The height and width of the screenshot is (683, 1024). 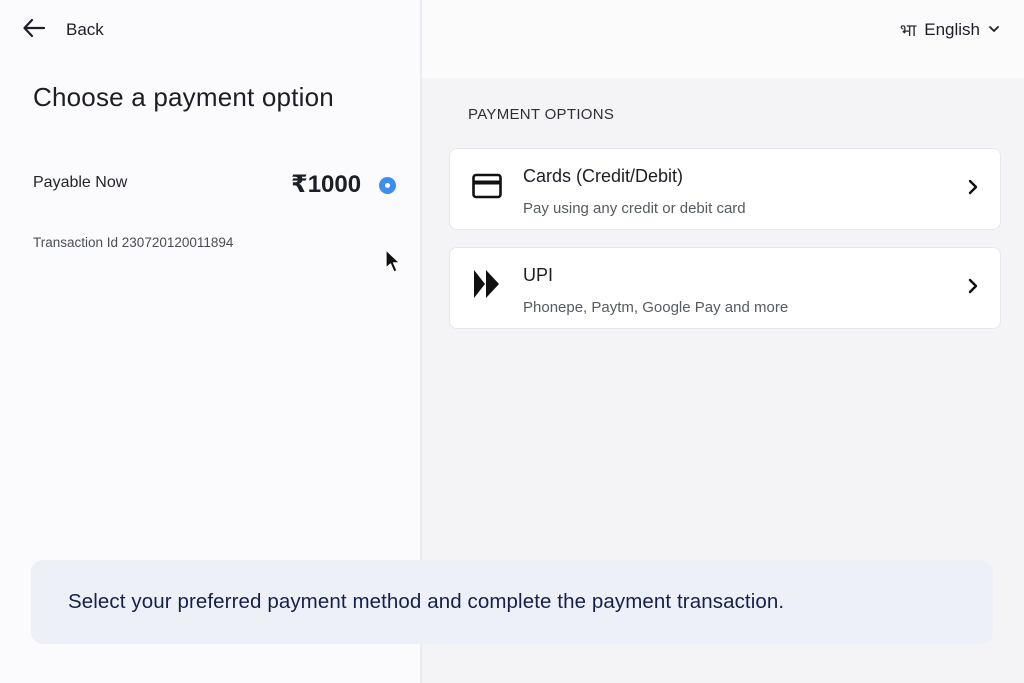 I want to click on payable-amount: ₹1000, so click(x=326, y=184).